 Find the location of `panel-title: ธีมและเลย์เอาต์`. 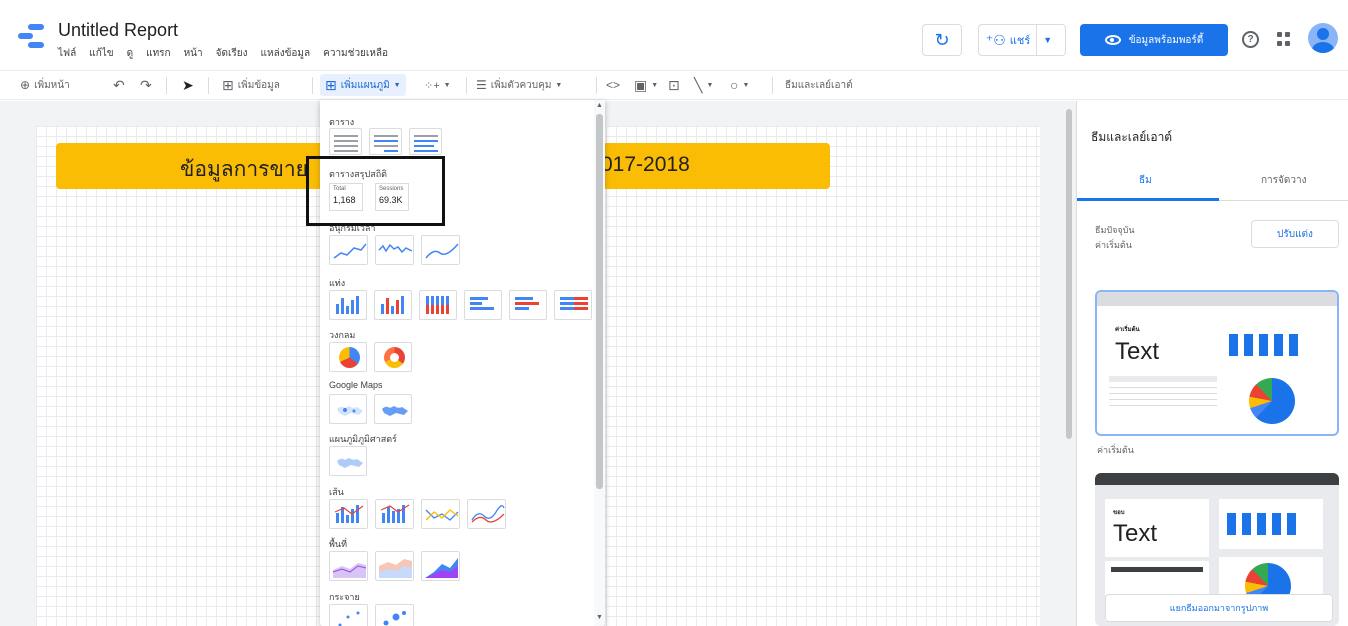

panel-title: ธีมและเลย์เอาต์ is located at coordinates (1132, 137).